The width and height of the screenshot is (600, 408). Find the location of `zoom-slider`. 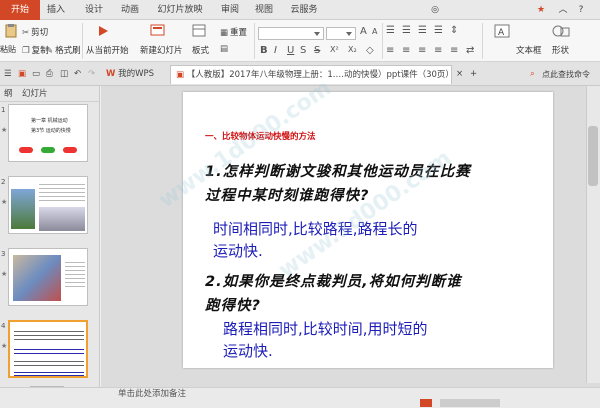

zoom-slider is located at coordinates (470, 403).